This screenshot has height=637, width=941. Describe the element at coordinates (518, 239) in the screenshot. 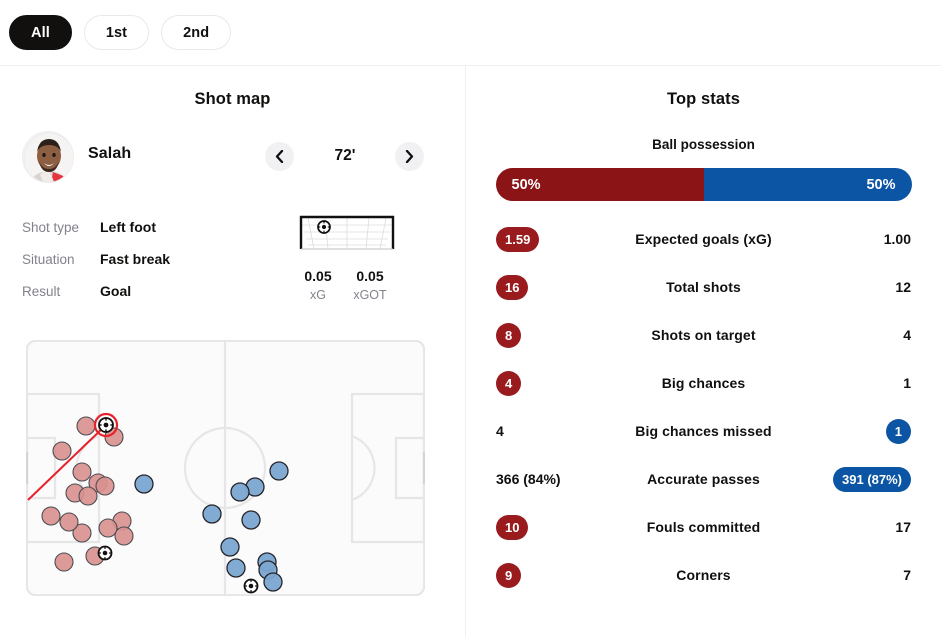

I see `stat-home-badge: 1.59` at that location.